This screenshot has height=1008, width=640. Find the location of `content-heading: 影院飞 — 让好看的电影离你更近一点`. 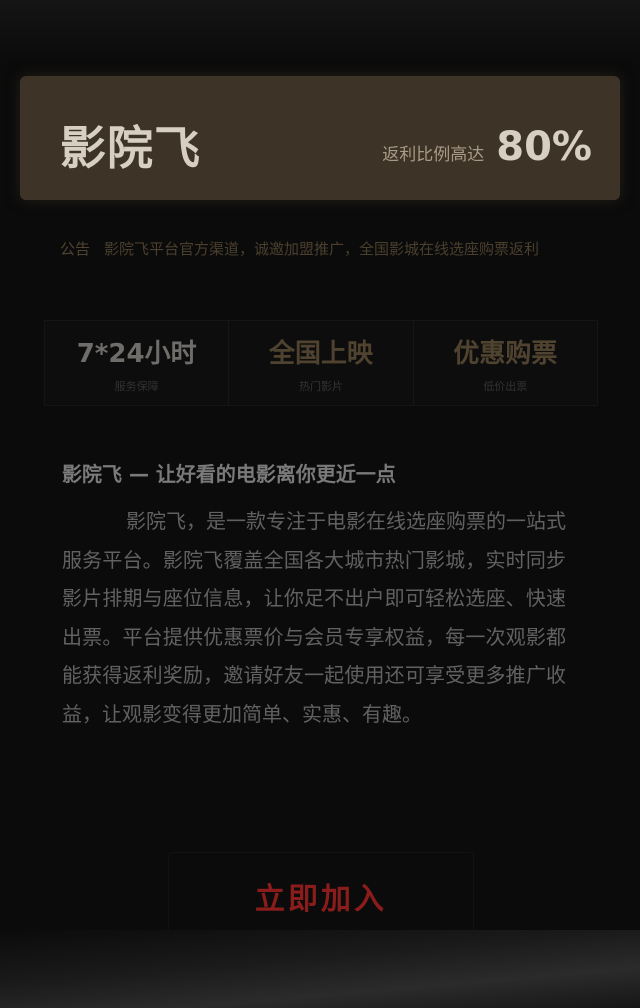

content-heading: 影院飞 — 让好看的电影离你更近一点 is located at coordinates (322, 472).